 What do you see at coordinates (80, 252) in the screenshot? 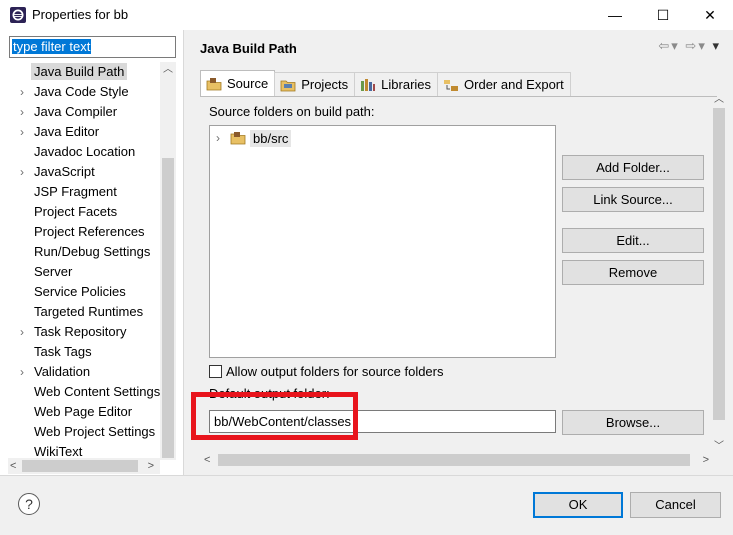
I see `tree-item: Run/Debug Settings` at bounding box center [80, 252].